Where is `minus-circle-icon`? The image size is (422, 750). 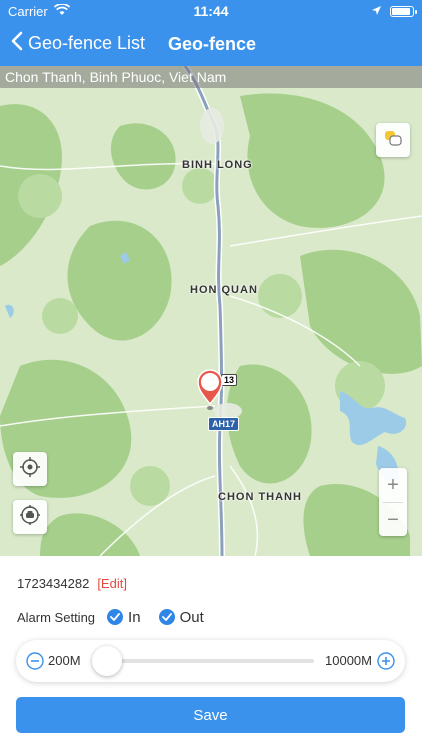
minus-circle-icon is located at coordinates (35, 661).